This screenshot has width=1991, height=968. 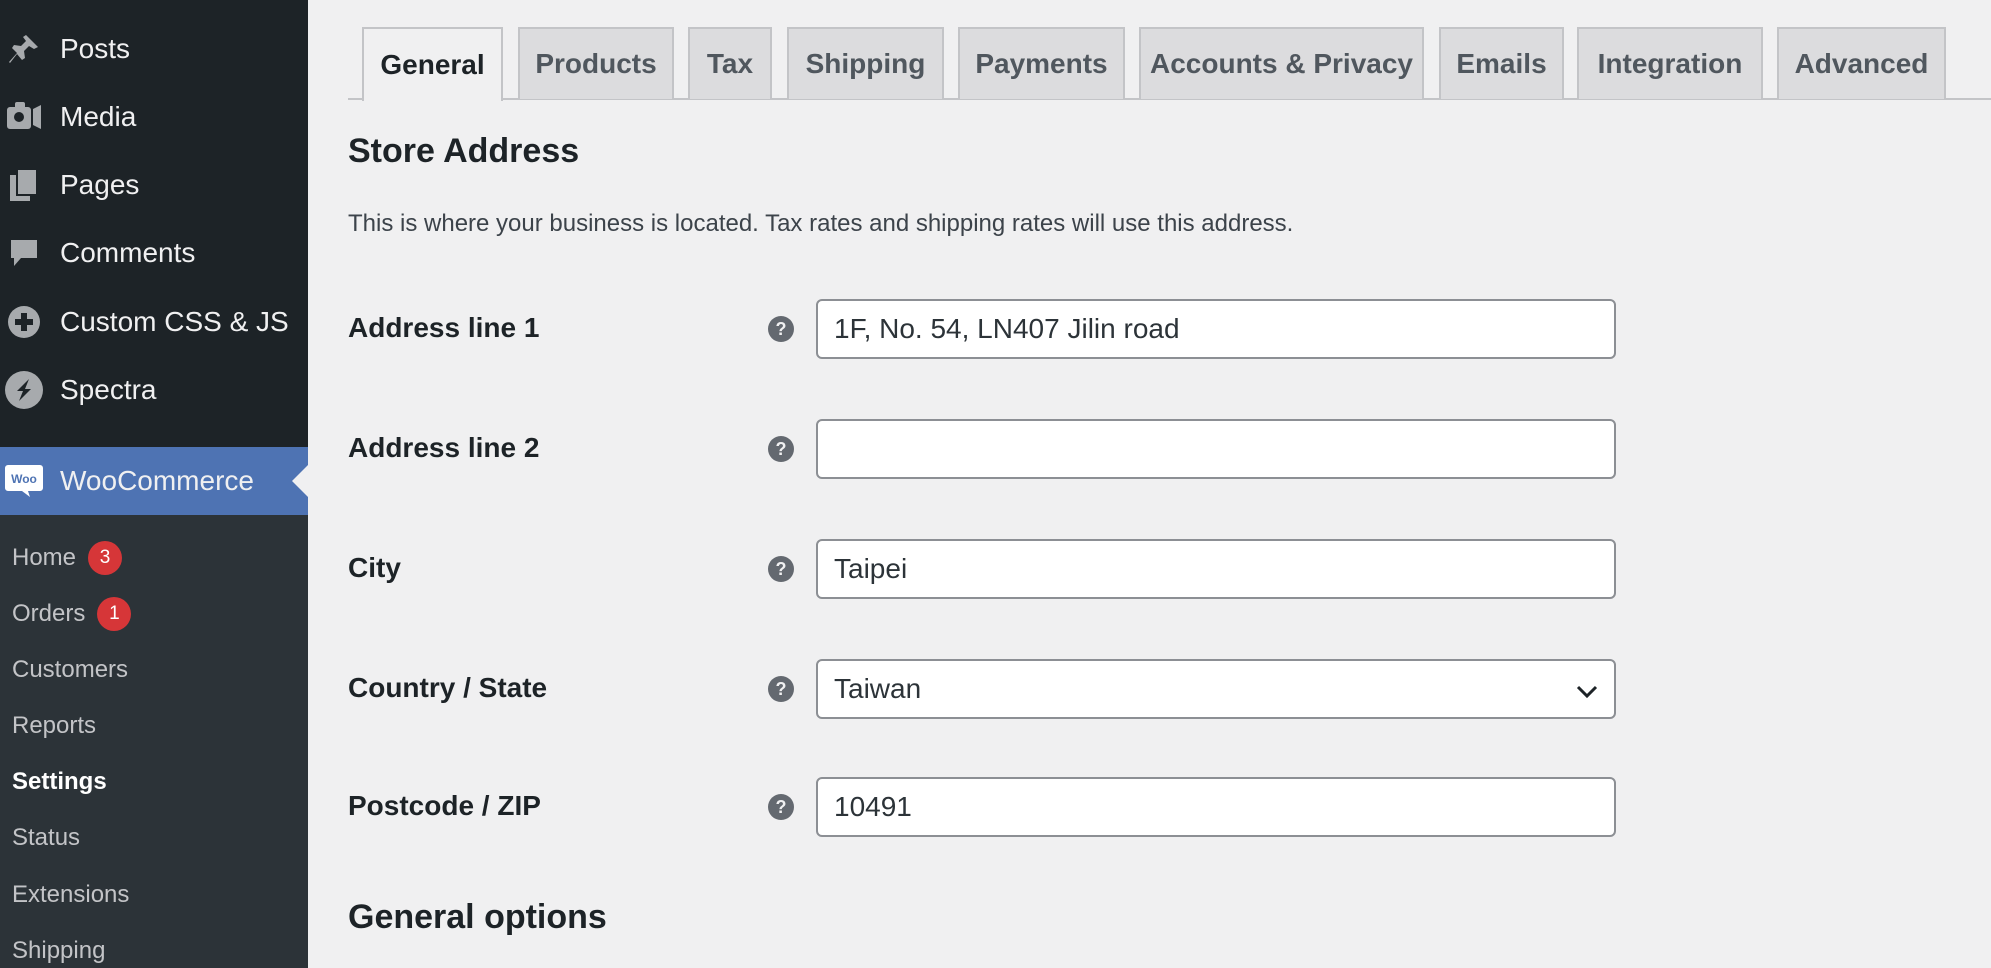 What do you see at coordinates (95, 48) in the screenshot?
I see `menu-label: Posts` at bounding box center [95, 48].